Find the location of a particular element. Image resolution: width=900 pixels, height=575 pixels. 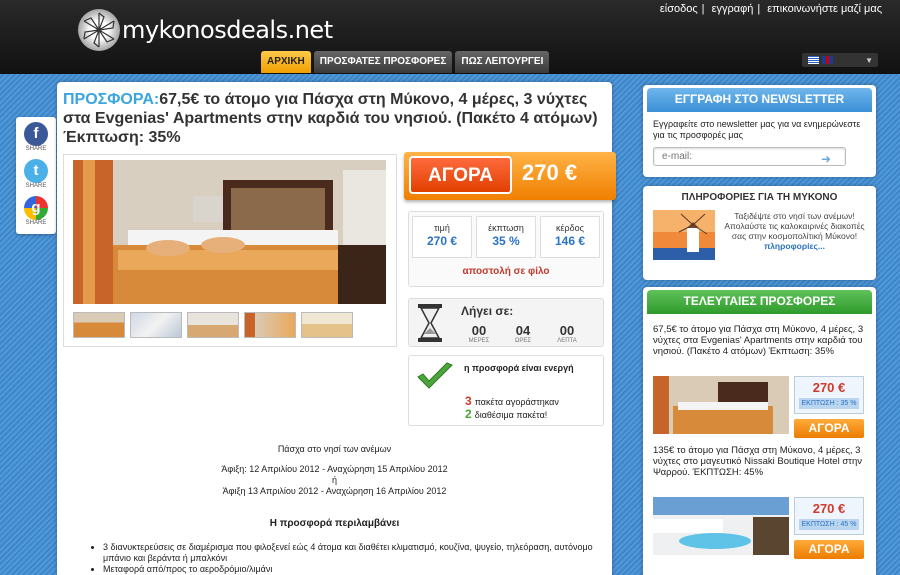

en-flag-icon is located at coordinates (827, 60).